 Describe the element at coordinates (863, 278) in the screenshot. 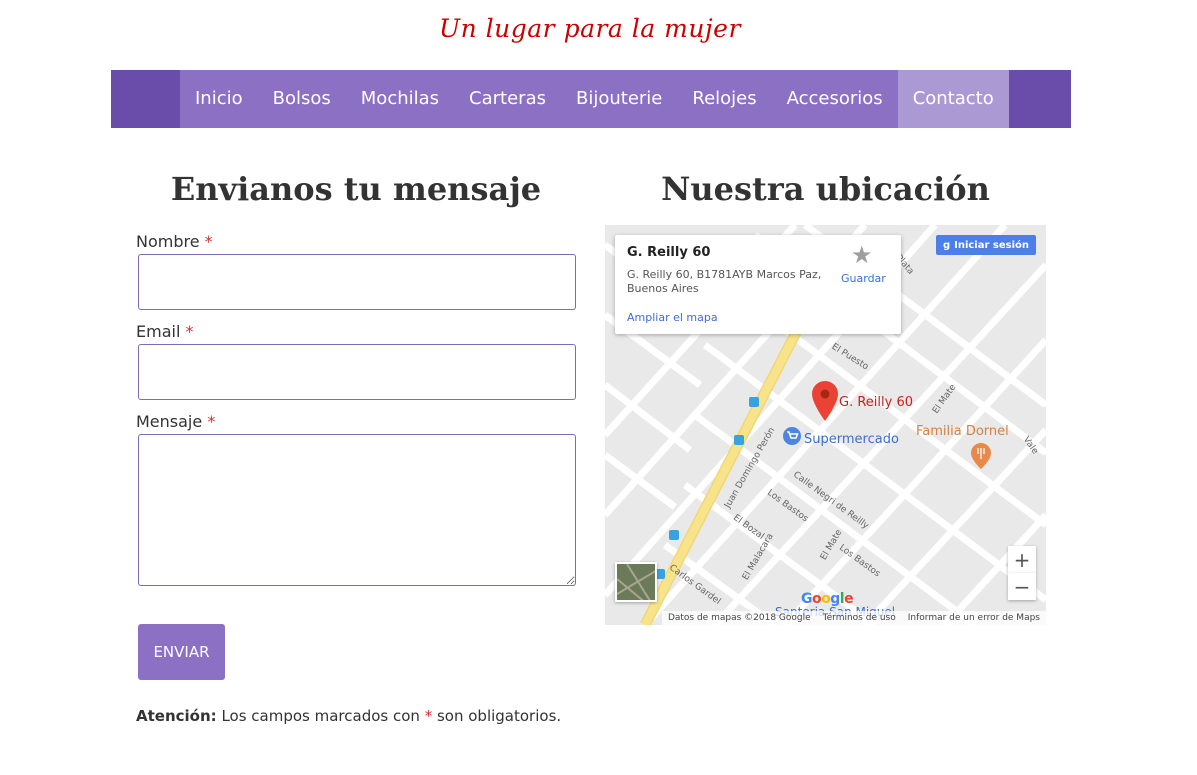

I see `save-place-button: Guardar` at that location.